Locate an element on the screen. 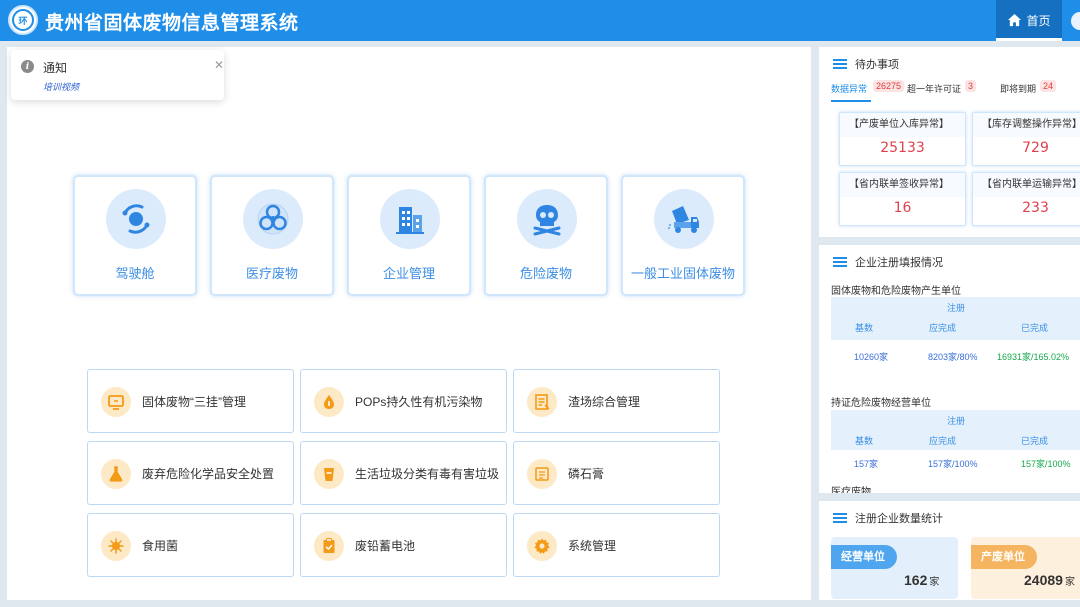  active-tab-indicator is located at coordinates (1029, 39).